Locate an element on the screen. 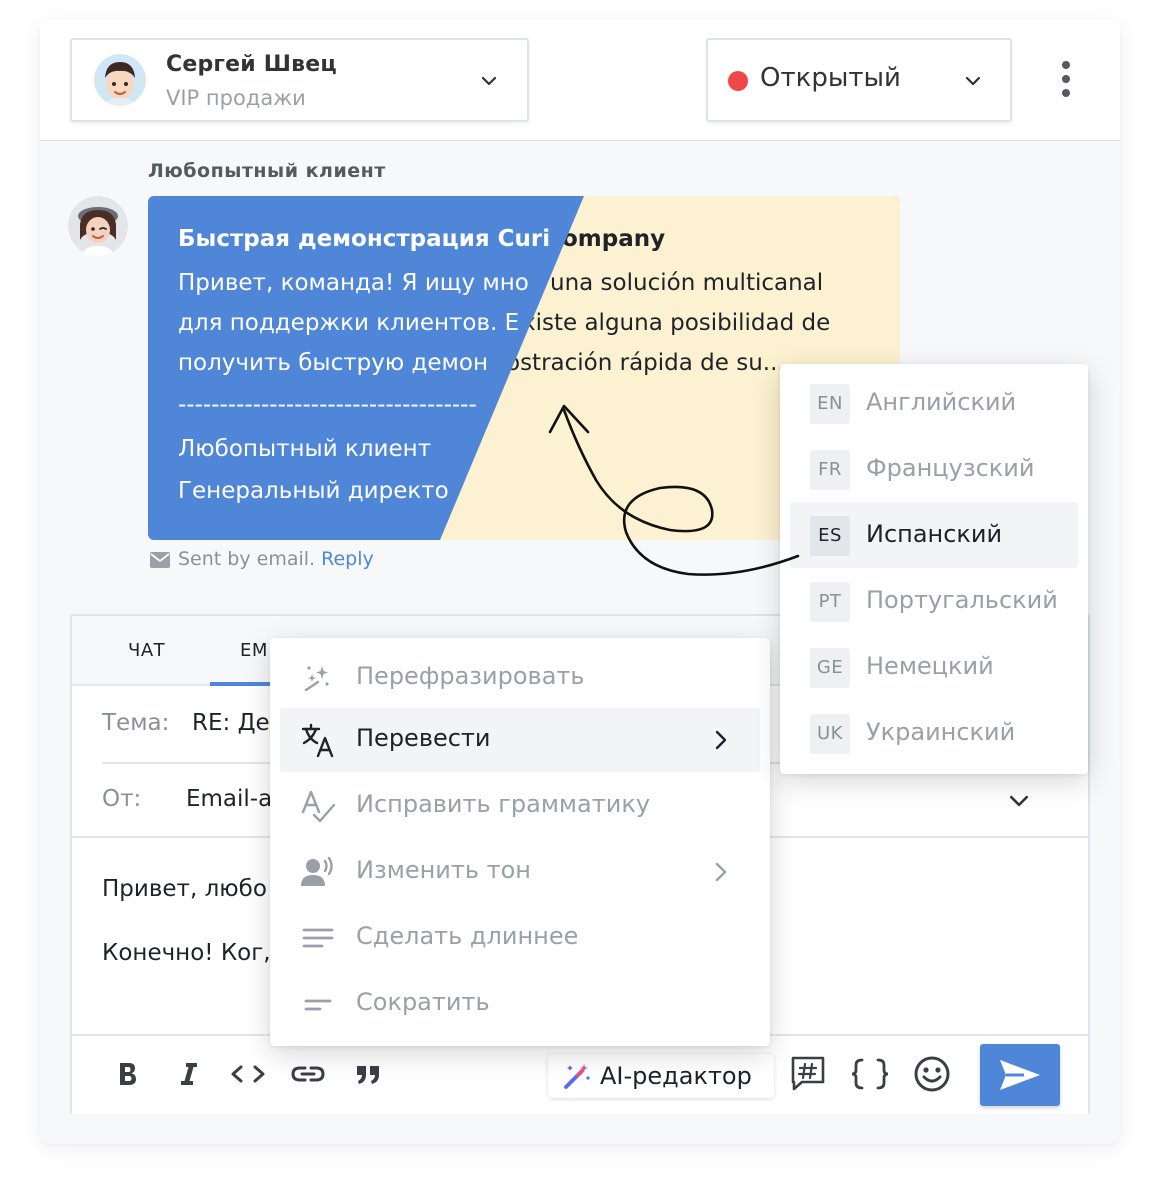 This screenshot has height=1200, width=1160. quote-icon is located at coordinates (368, 1074).